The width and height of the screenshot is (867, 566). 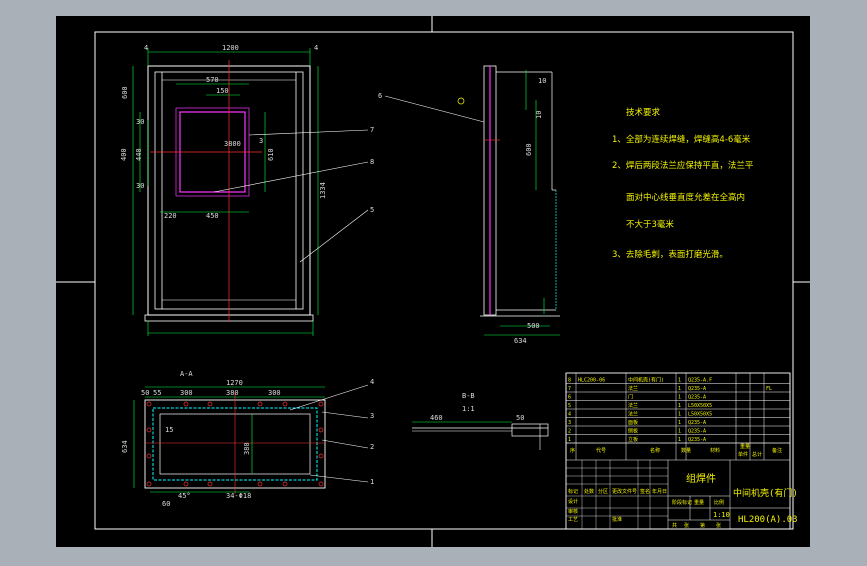 I want to click on bom-cell: 7, so click(x=569, y=389).